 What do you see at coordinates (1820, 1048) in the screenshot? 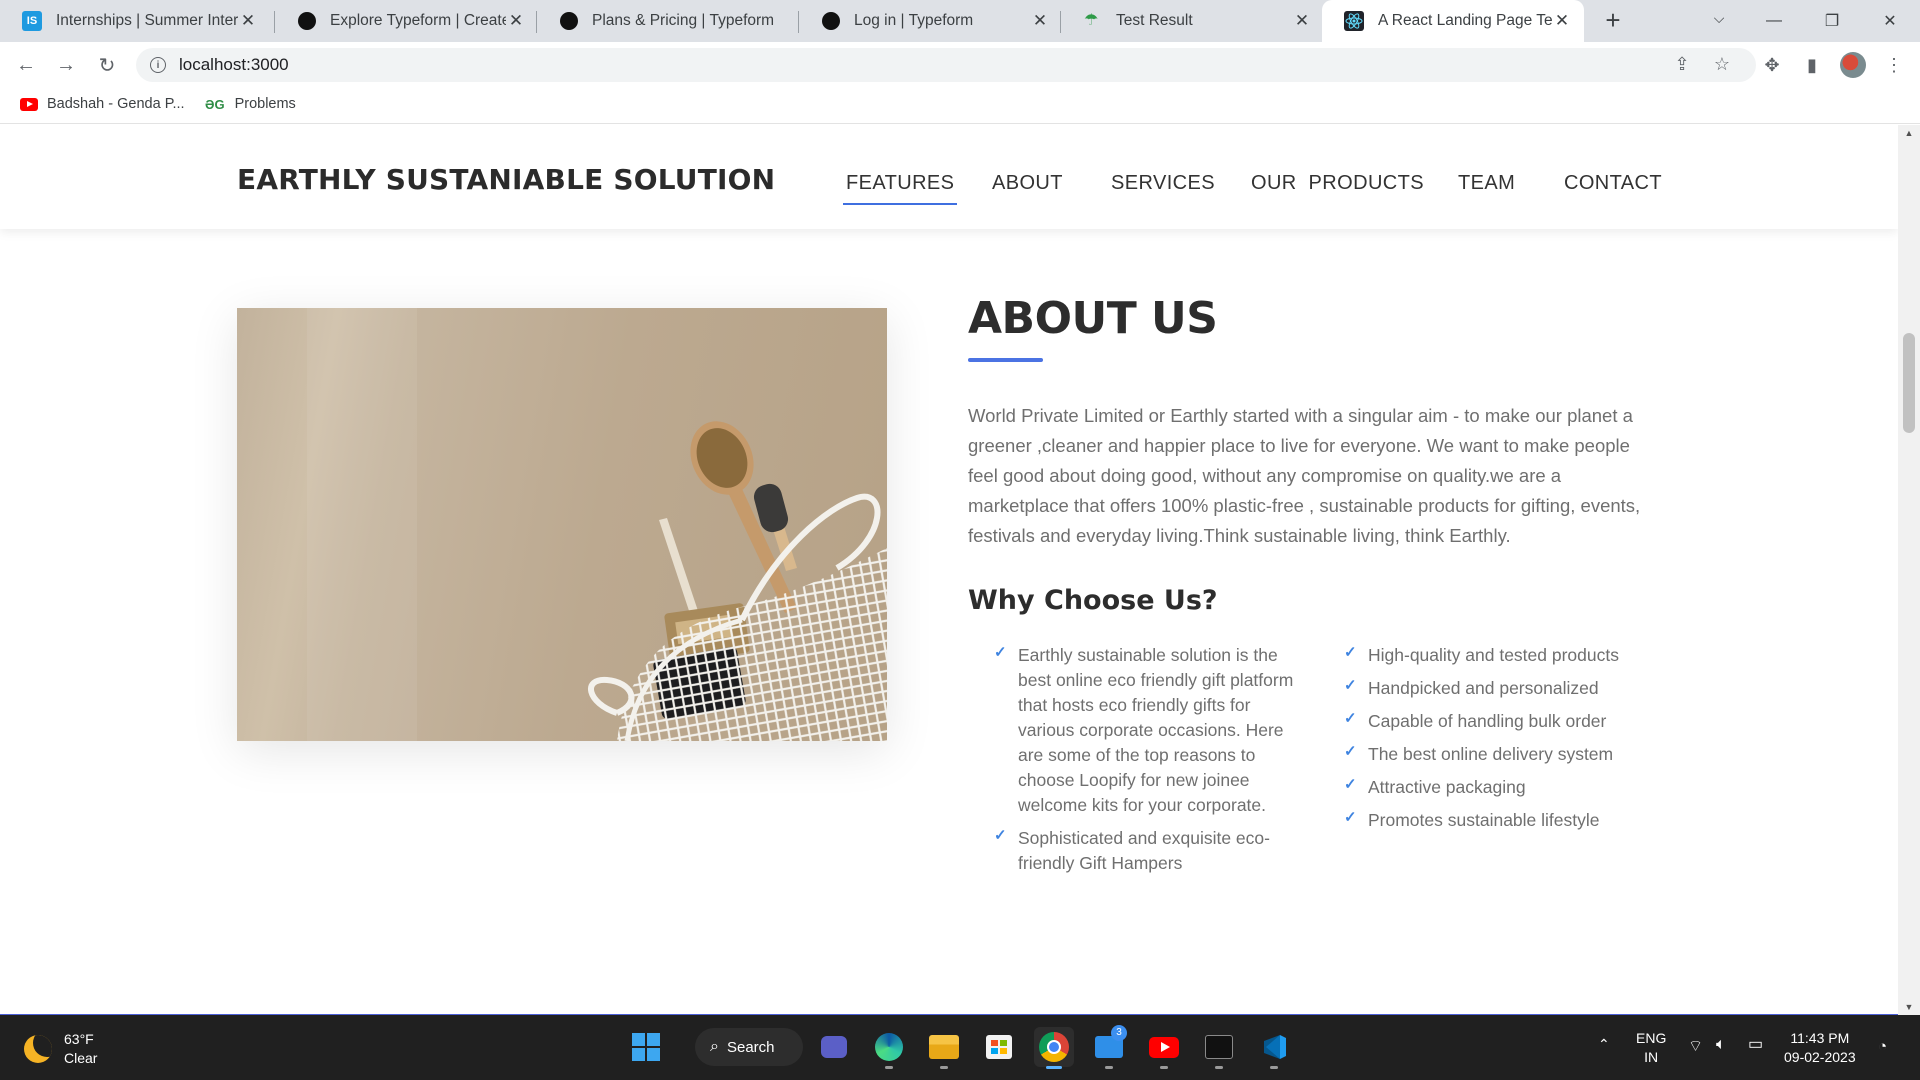
I see `clock: 11:43 PM 09-02-2023` at bounding box center [1820, 1048].